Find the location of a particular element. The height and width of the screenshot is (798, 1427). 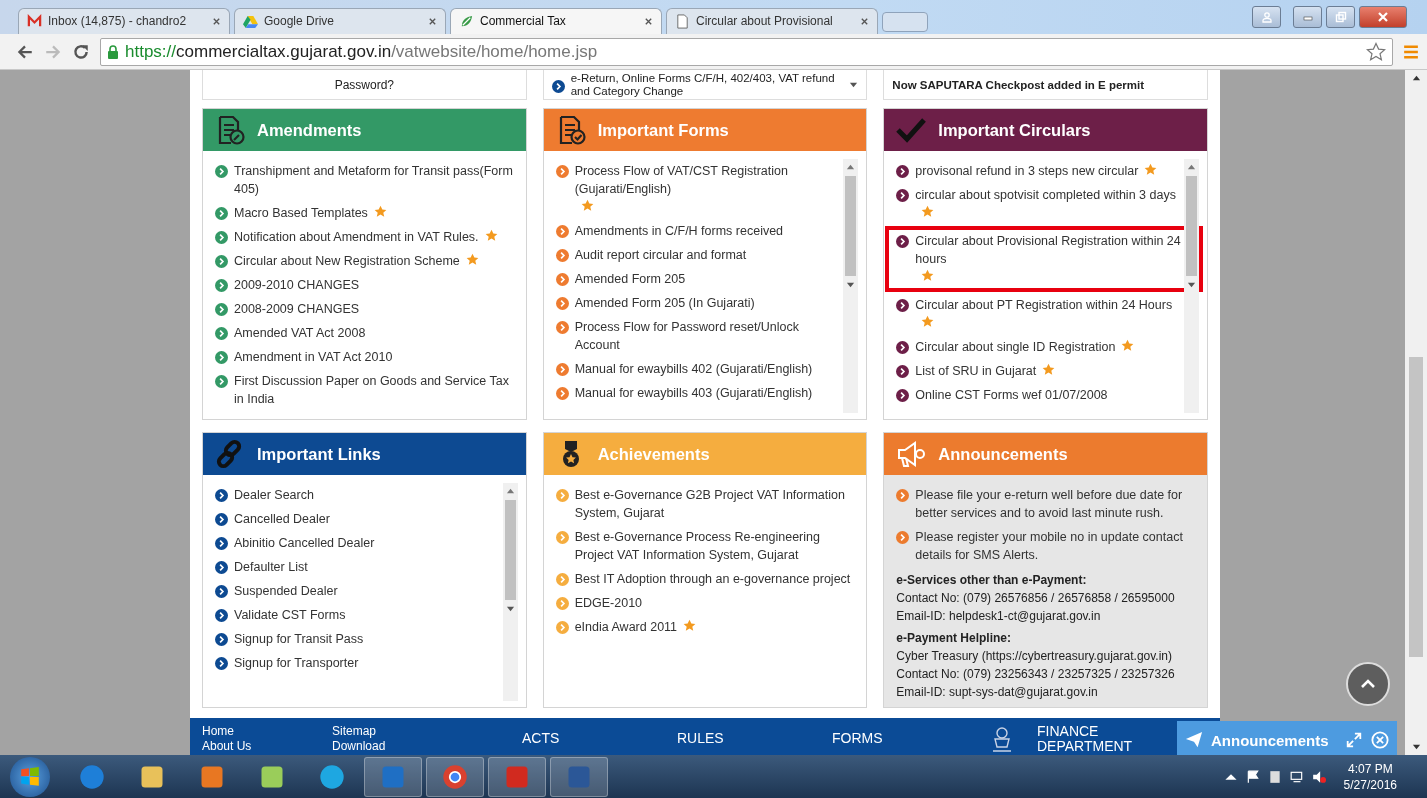

network-icon is located at coordinates (1296, 776).